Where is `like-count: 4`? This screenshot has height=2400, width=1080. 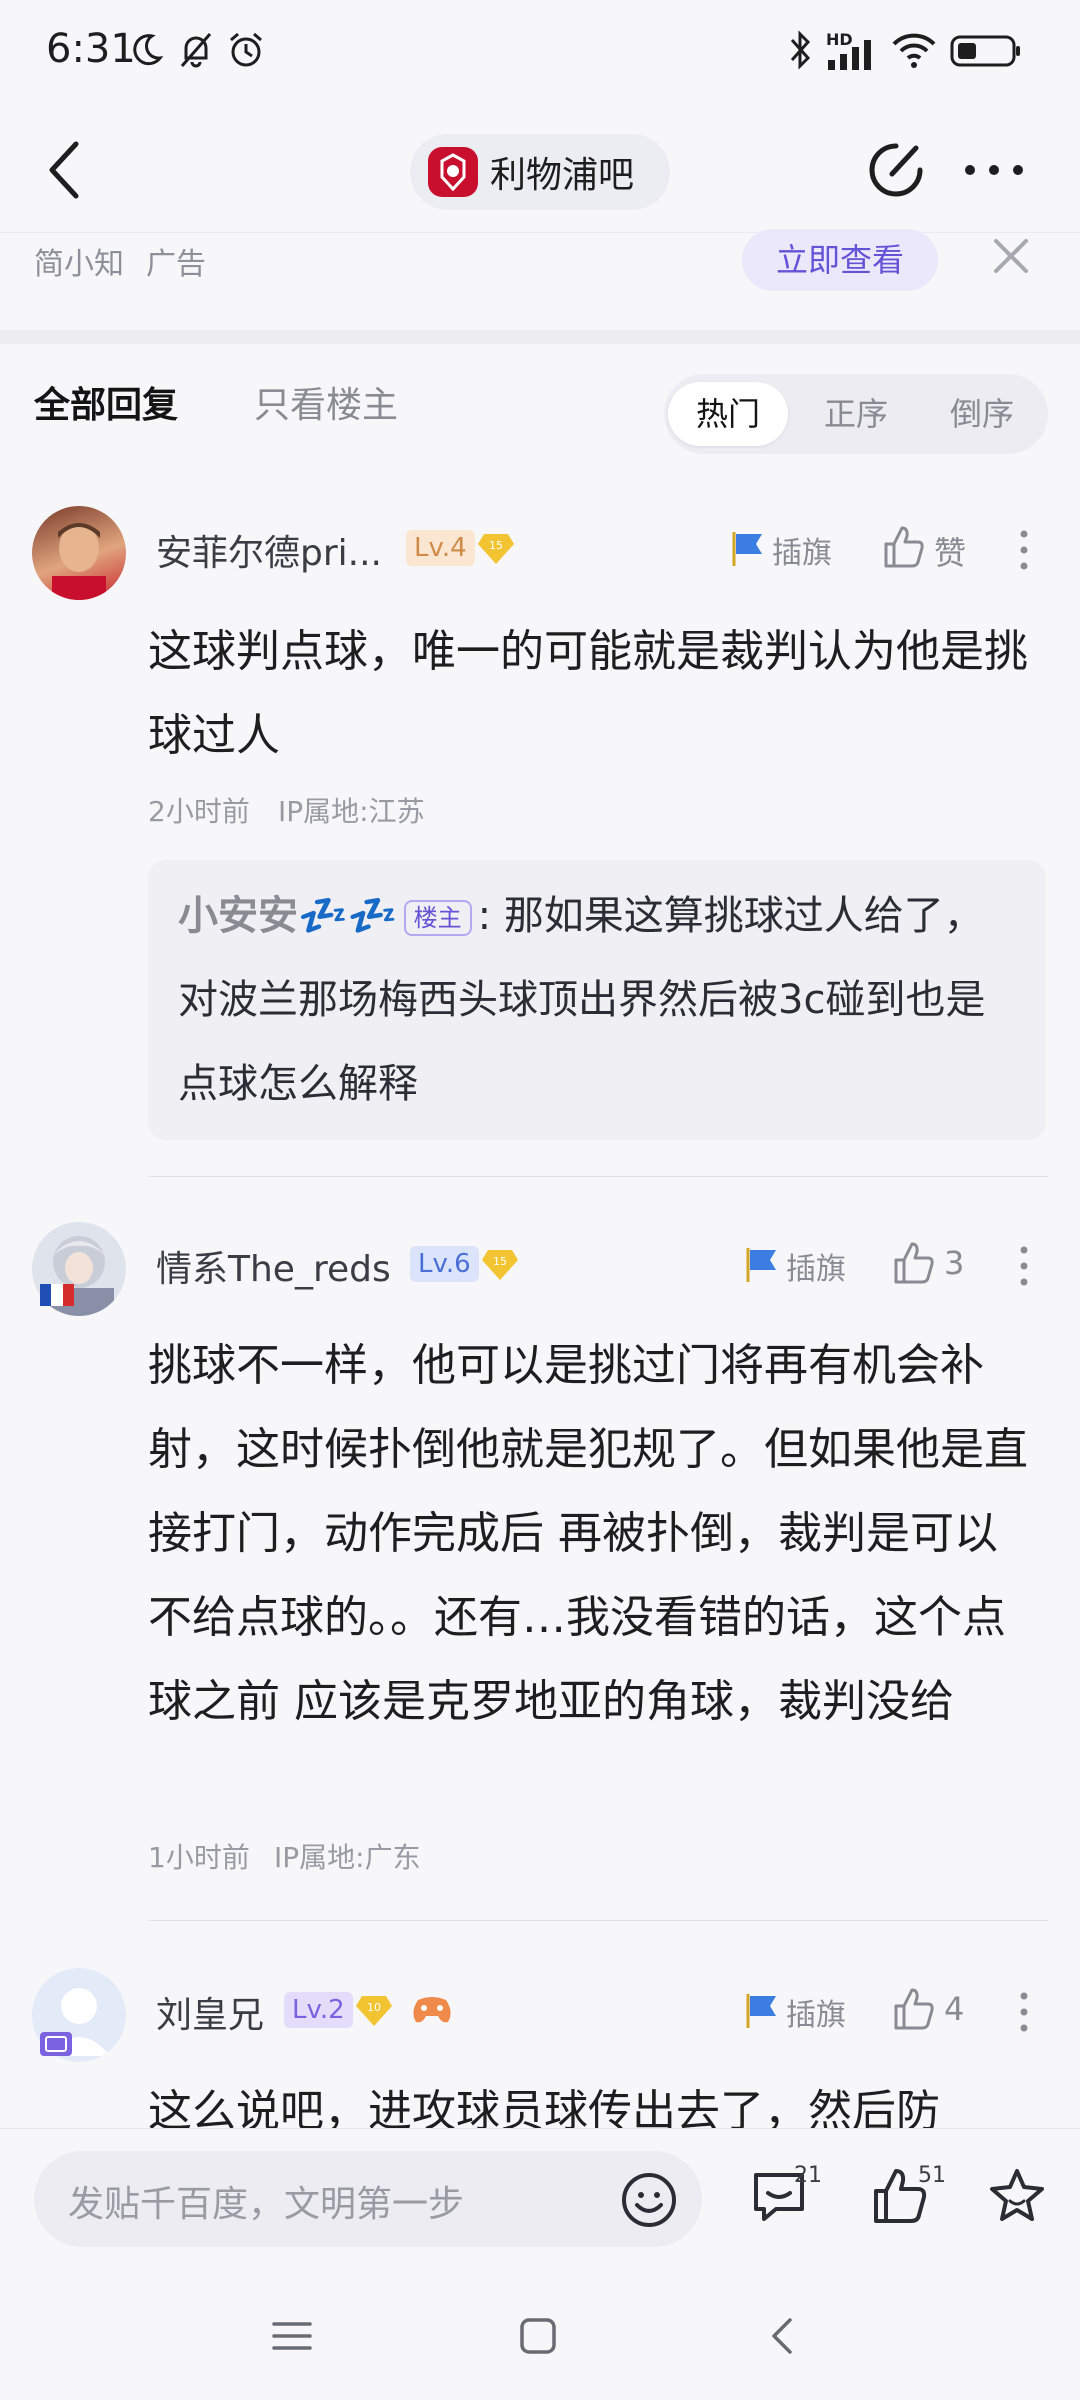 like-count: 4 is located at coordinates (954, 2009).